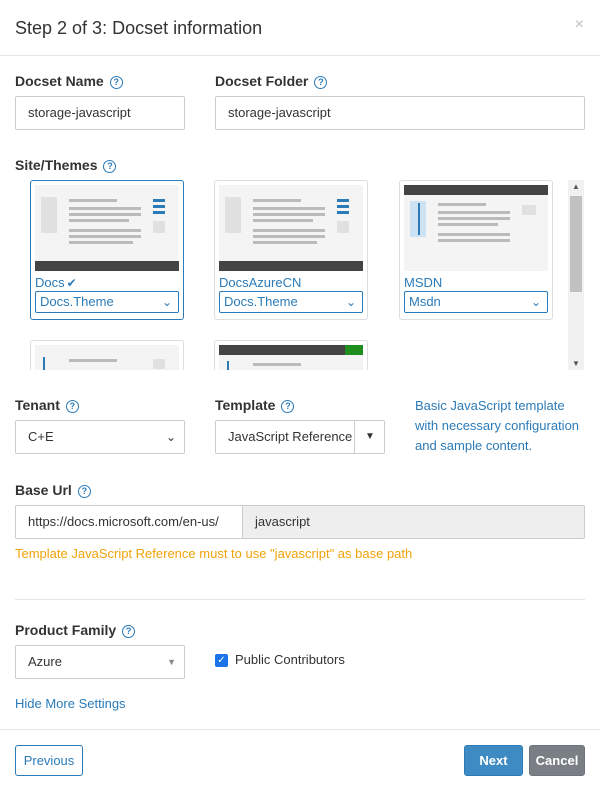  I want to click on scroll-down-icon: ▼, so click(576, 363).